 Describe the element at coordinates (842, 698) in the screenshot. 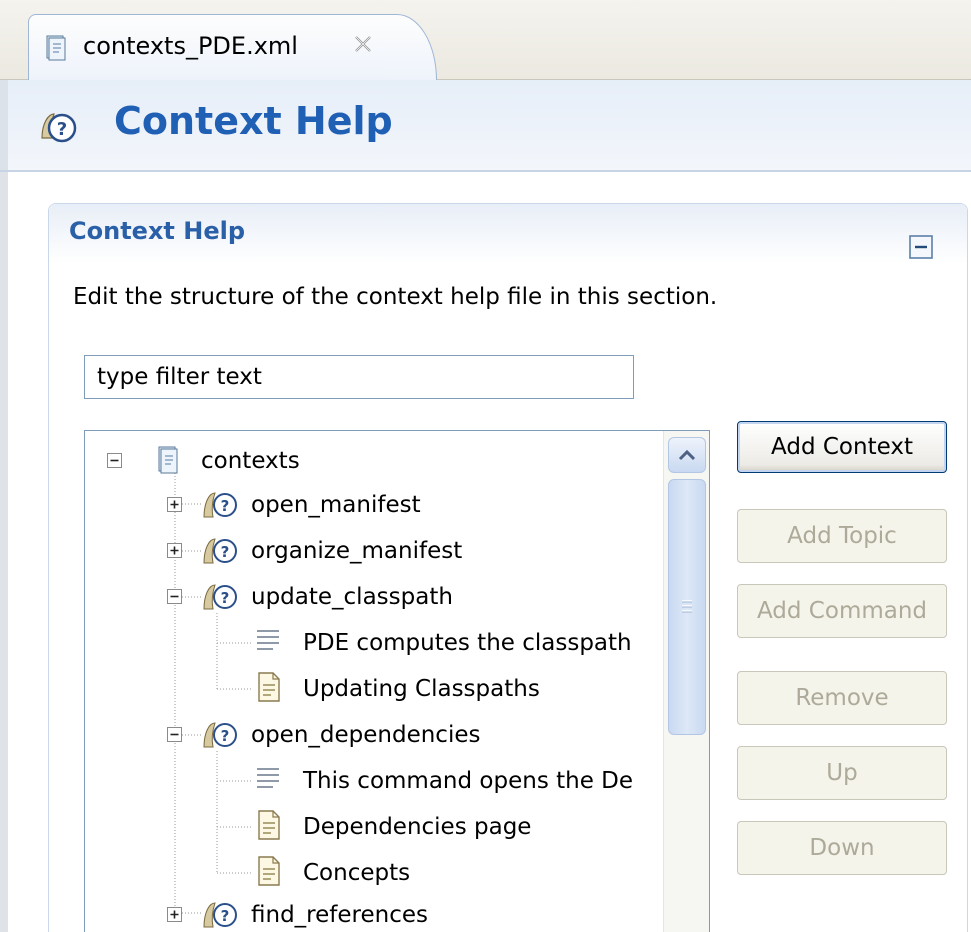

I see `remove-button: Remove` at that location.